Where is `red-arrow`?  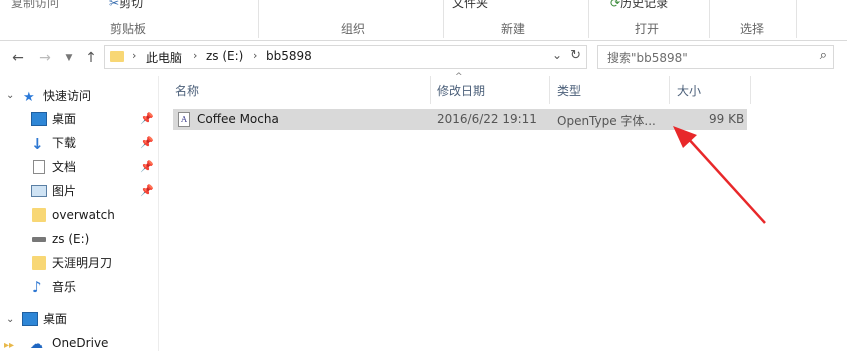
red-arrow is located at coordinates (719, 175).